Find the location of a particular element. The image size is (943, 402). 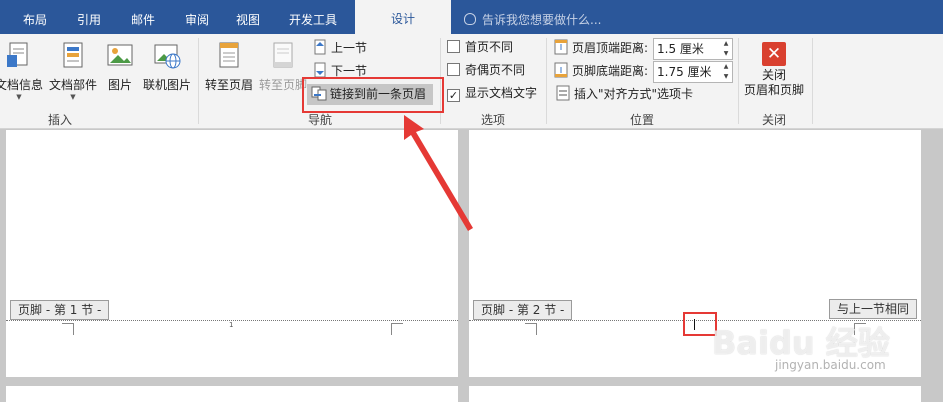

doc-parts-button: 文档部件 ▼ is located at coordinates (73, 70).